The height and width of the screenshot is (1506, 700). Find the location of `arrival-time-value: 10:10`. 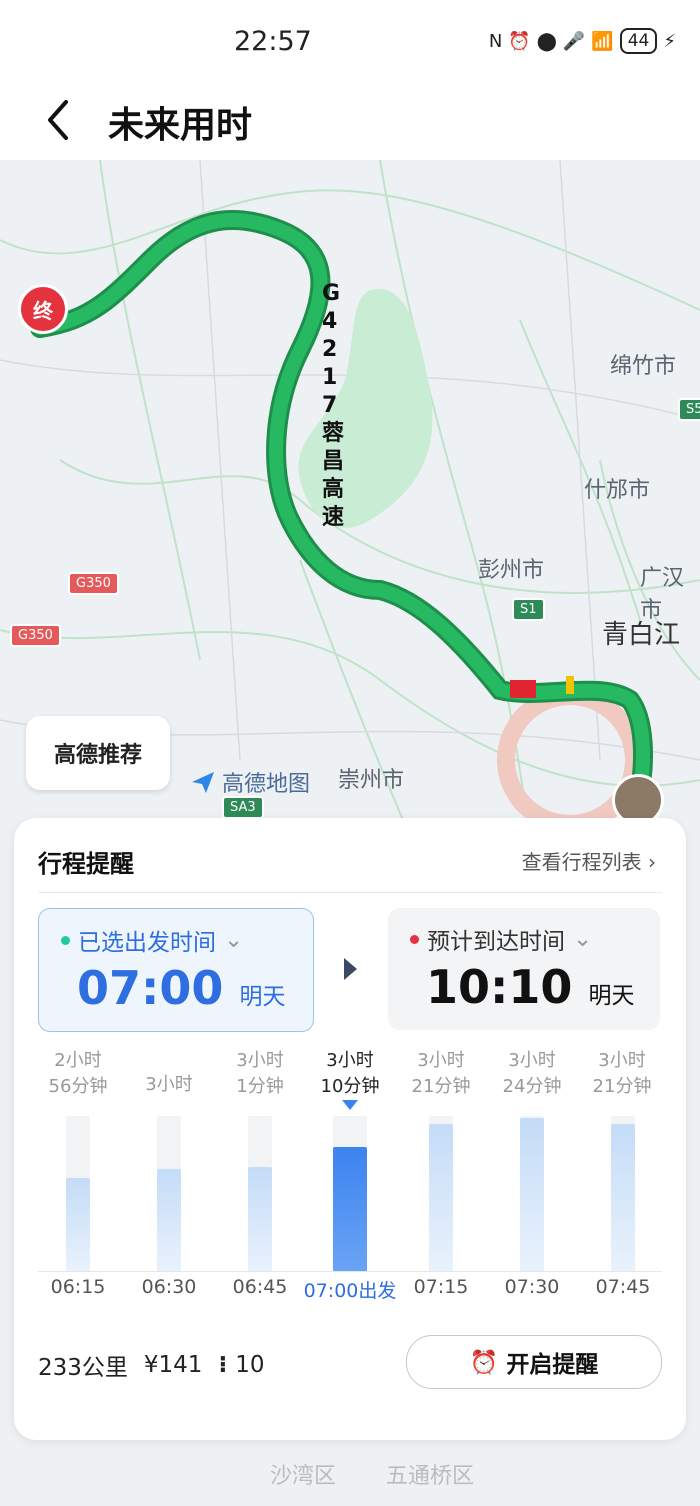

arrival-time-value: 10:10 is located at coordinates (499, 987).